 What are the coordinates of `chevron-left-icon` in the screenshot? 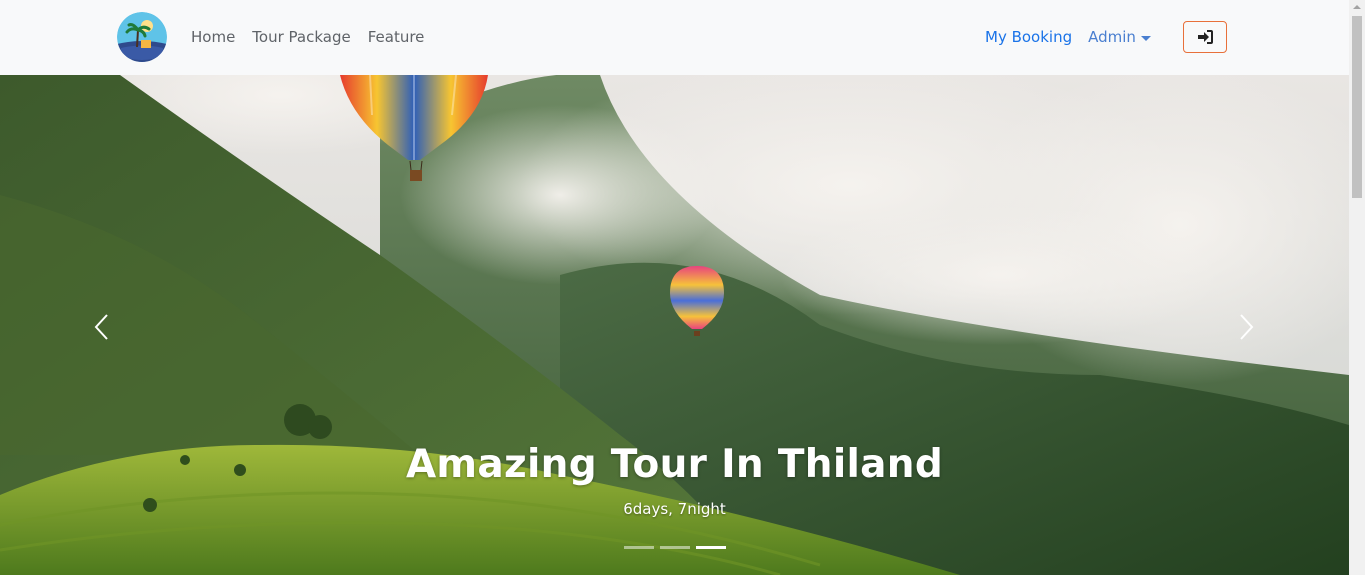 It's located at (101, 327).